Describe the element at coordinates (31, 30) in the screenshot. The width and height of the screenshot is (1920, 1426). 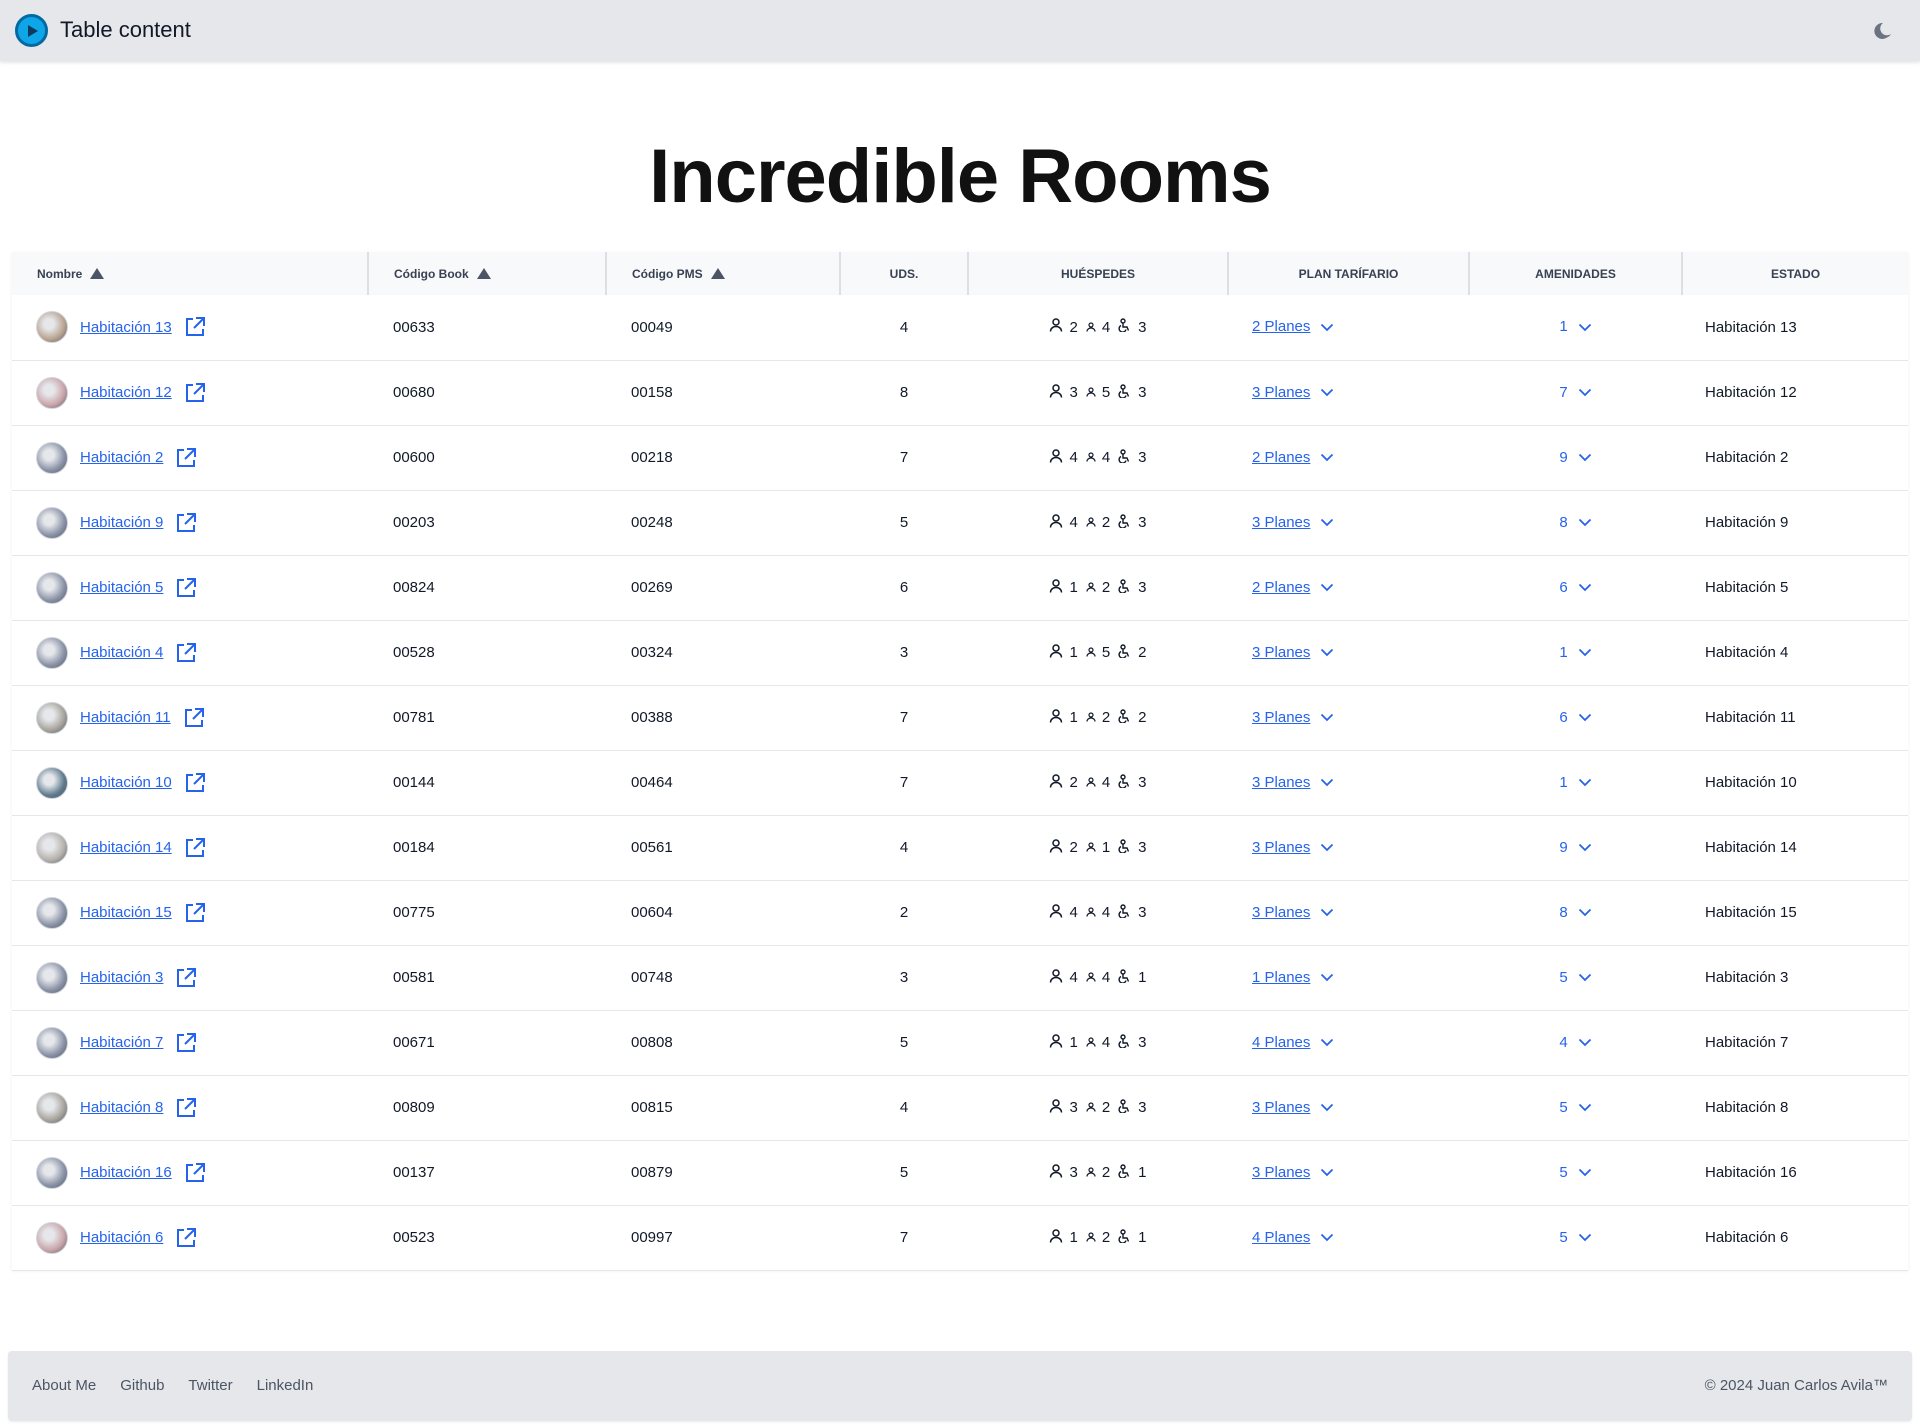
I see `play-circle-icon` at that location.